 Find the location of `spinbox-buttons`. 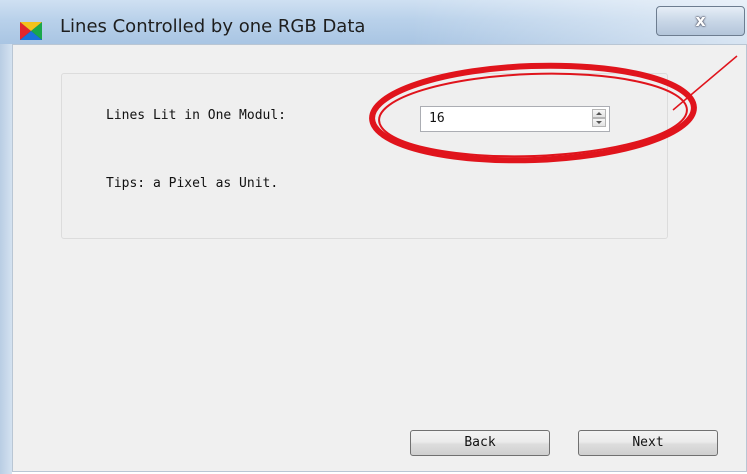

spinbox-buttons is located at coordinates (599, 118).